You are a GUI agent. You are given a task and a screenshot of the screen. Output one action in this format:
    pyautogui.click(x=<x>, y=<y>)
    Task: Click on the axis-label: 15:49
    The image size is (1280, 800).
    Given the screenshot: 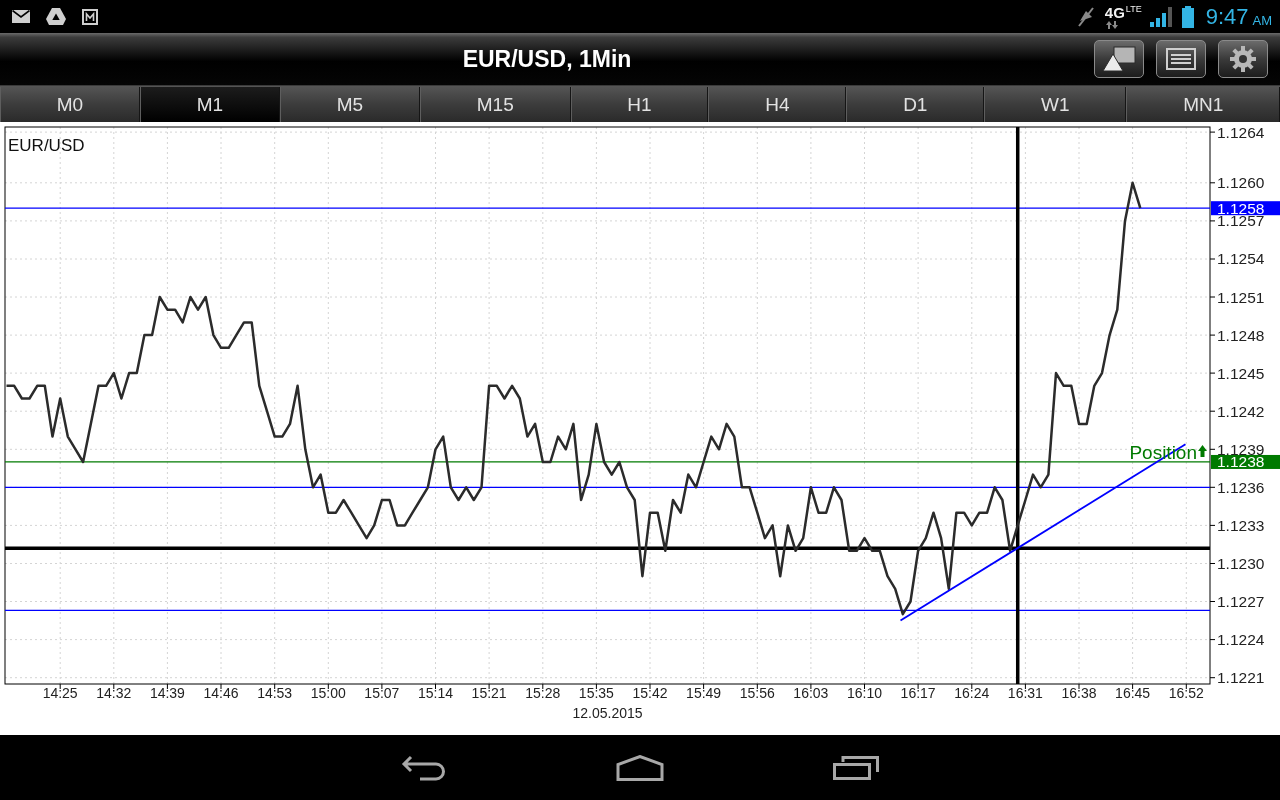 What is the action you would take?
    pyautogui.click(x=704, y=693)
    